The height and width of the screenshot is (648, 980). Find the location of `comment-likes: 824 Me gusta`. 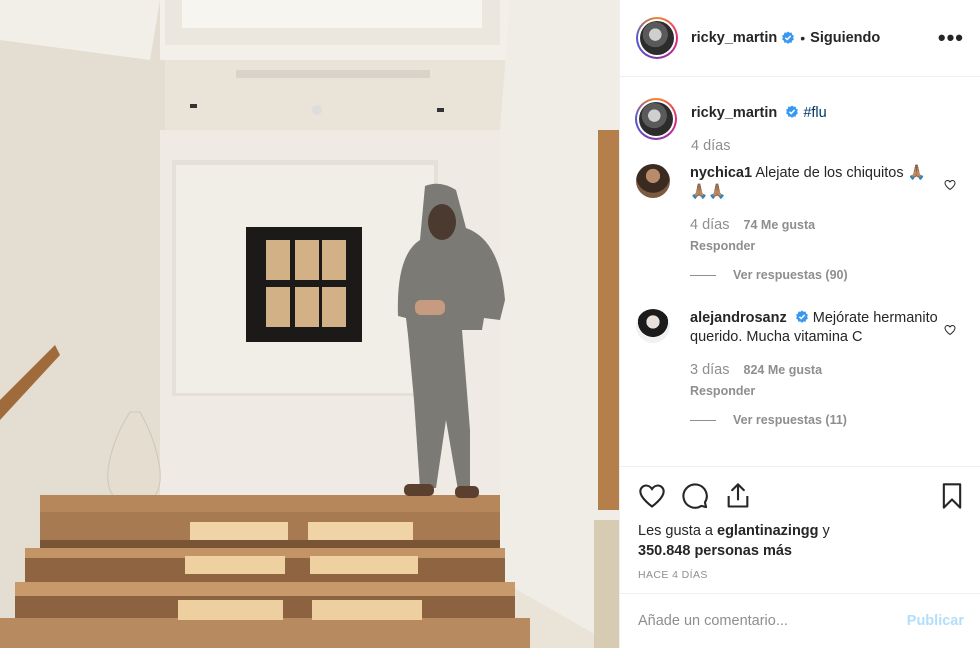

comment-likes: 824 Me gusta is located at coordinates (783, 370).